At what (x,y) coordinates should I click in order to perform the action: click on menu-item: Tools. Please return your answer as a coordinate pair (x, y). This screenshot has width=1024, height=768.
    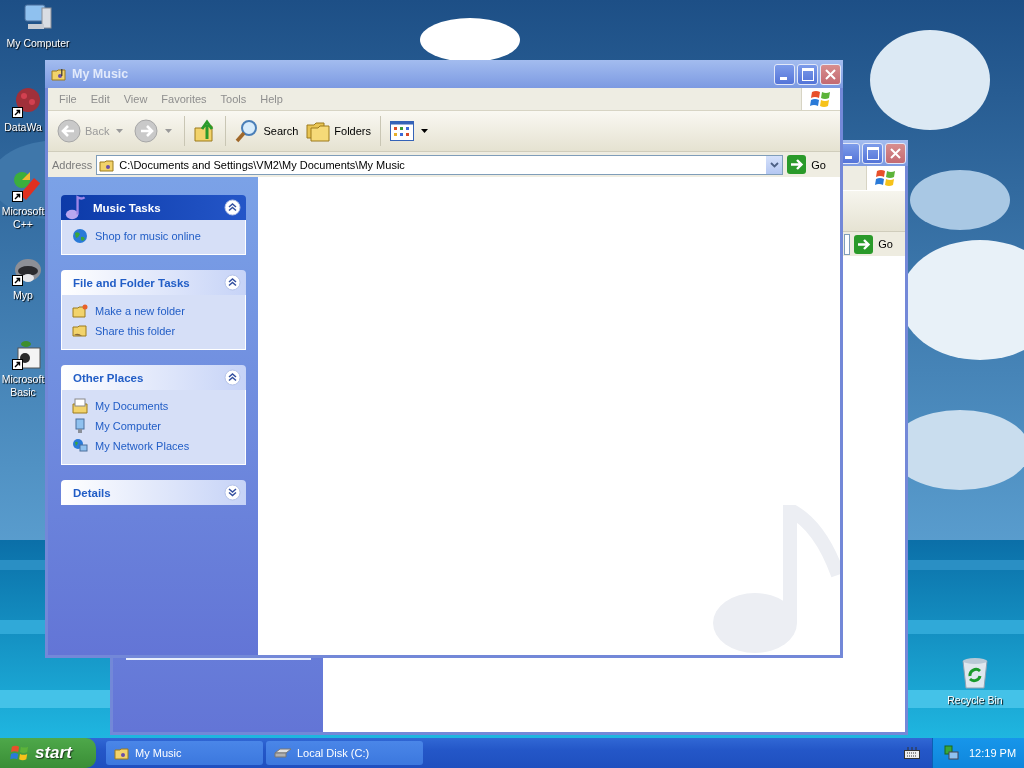
    Looking at the image, I should click on (233, 99).